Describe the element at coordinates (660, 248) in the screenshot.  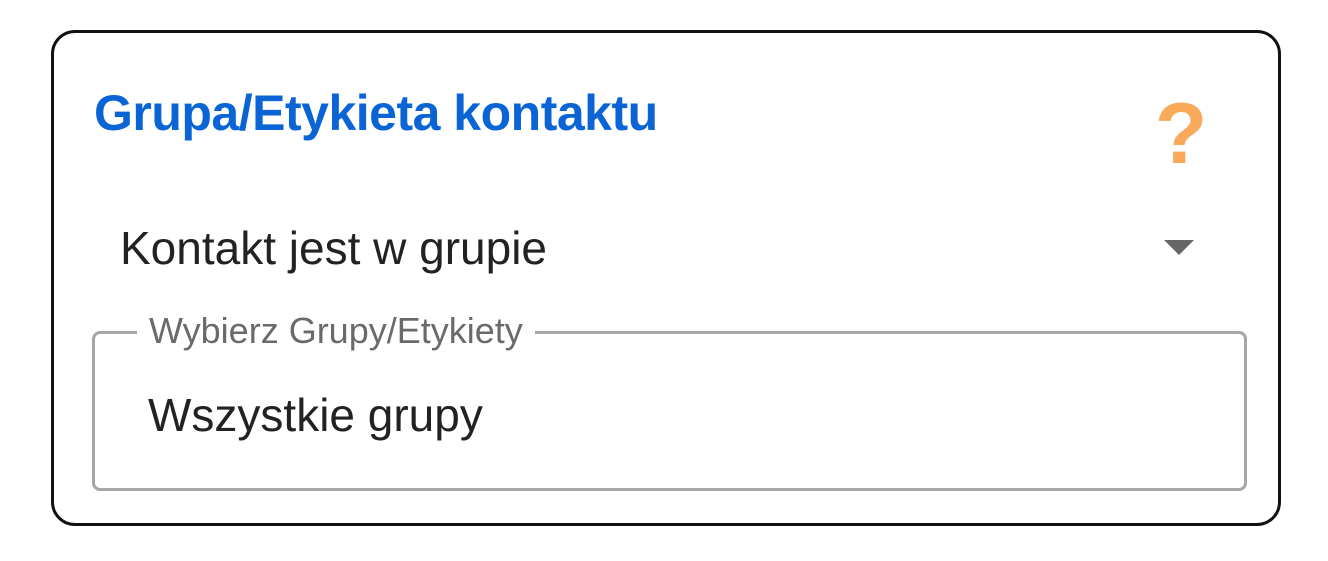
I see `group-condition-select: Kontakt jest w grupie` at that location.